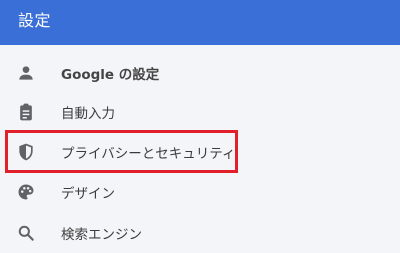 This screenshot has width=400, height=253. I want to click on shield-icon, so click(26, 152).